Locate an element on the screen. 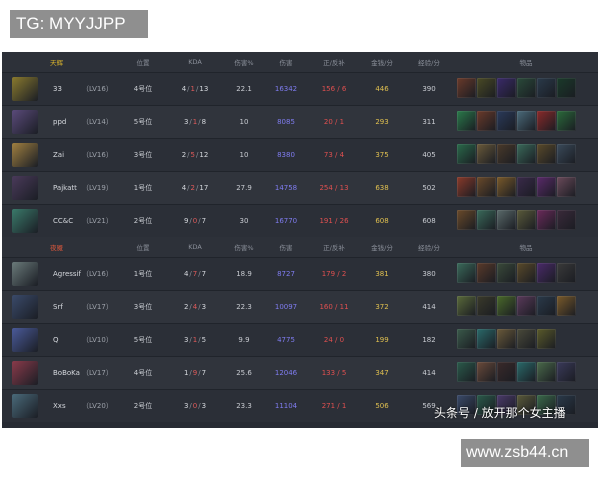 Image resolution: width=600 pixels, height=480 pixels. player-name: ppd is located at coordinates (60, 122).